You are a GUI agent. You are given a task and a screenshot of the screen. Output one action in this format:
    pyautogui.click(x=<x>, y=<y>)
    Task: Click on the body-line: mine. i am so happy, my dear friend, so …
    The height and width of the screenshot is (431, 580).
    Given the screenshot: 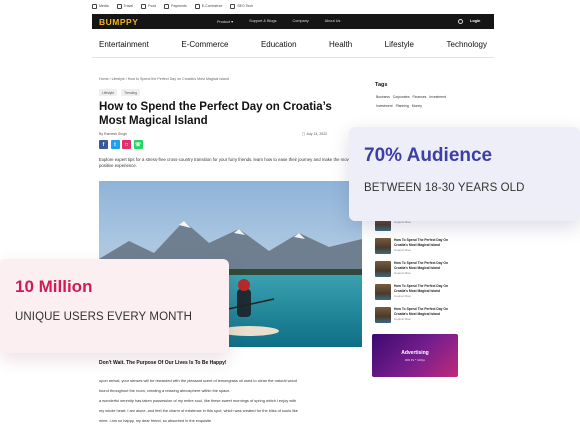 What is the action you would take?
    pyautogui.click(x=155, y=420)
    